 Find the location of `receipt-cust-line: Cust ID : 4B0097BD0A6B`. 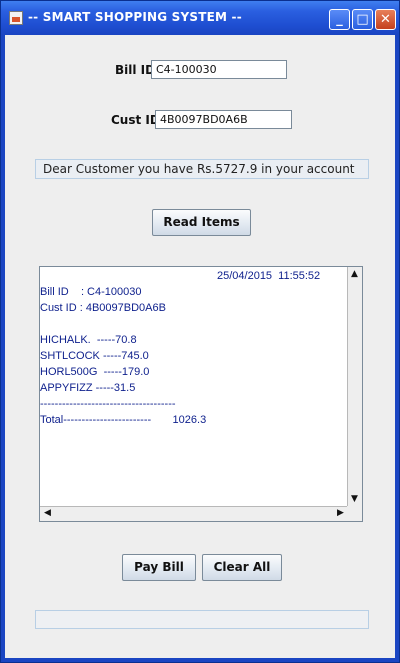

receipt-cust-line: Cust ID : 4B0097BD0A6B is located at coordinates (103, 308).